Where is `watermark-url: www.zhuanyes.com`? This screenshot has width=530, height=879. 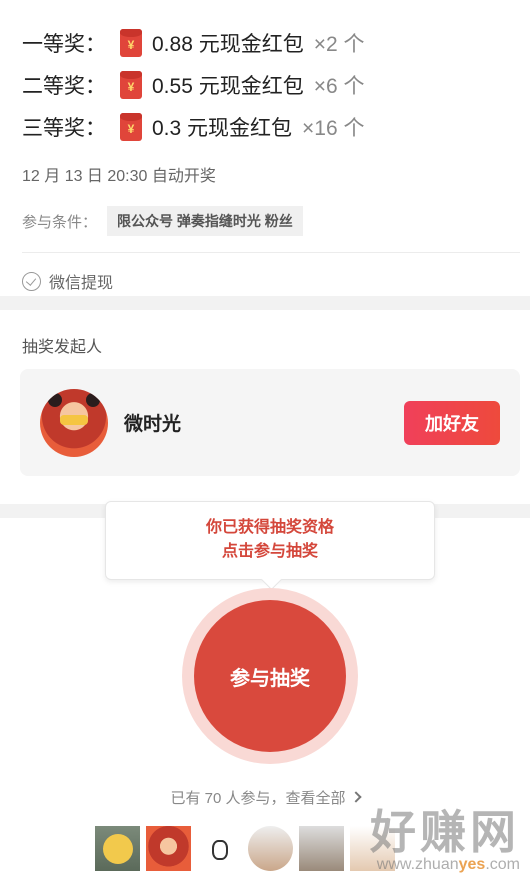 watermark-url: www.zhuanyes.com is located at coordinates (448, 864).